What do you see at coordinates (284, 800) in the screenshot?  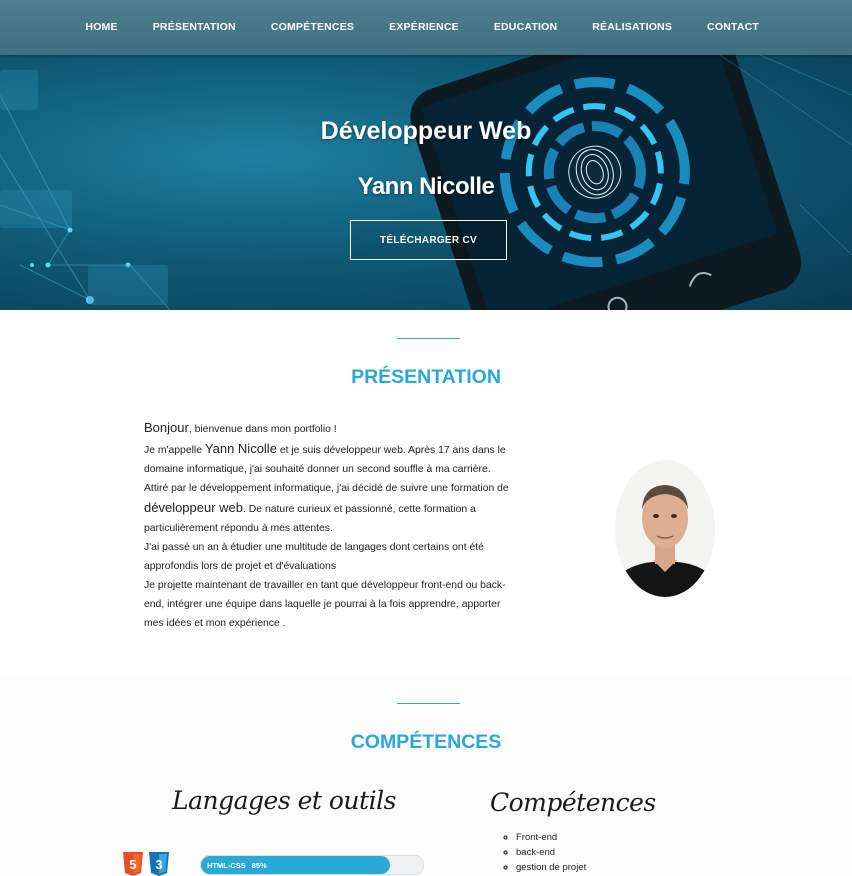 I see `languages-heading: Langages et outils` at bounding box center [284, 800].